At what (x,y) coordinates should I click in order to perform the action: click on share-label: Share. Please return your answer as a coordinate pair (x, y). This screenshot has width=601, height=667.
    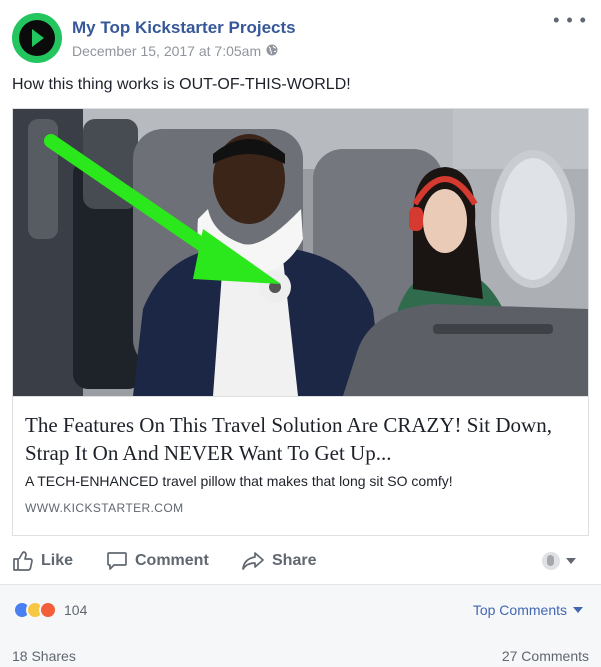
    Looking at the image, I should click on (294, 560).